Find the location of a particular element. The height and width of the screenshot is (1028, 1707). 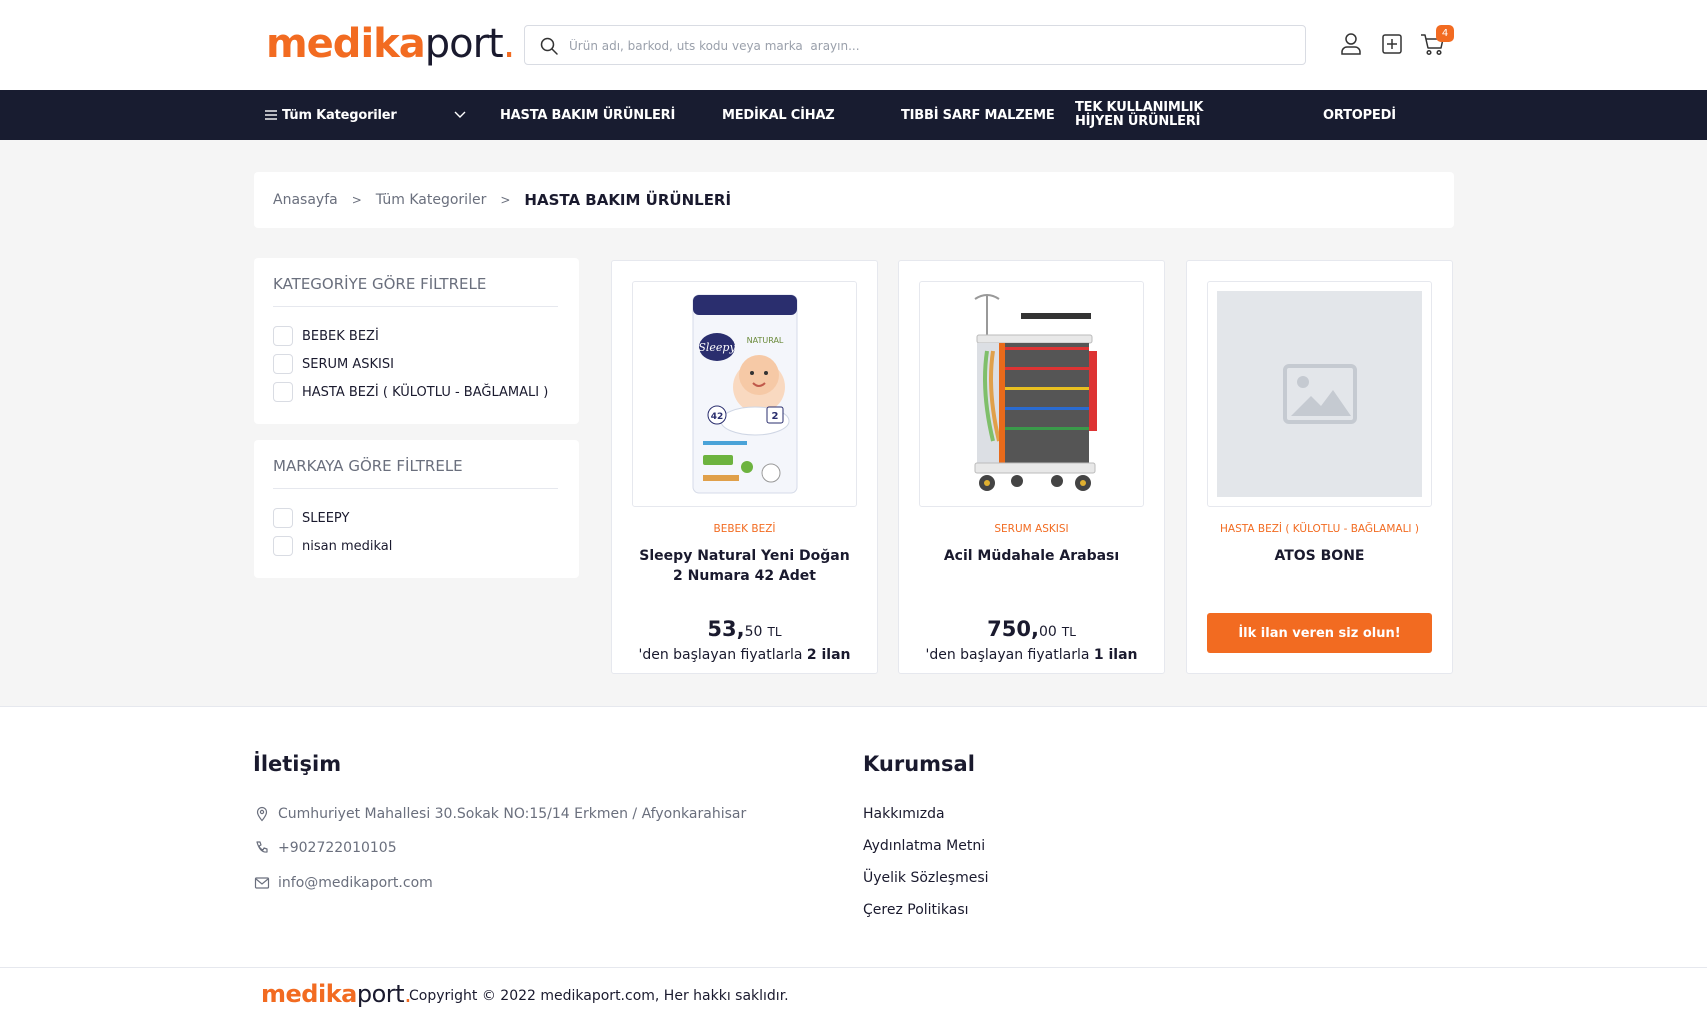

header: medikaport. 4 is located at coordinates (853, 45).